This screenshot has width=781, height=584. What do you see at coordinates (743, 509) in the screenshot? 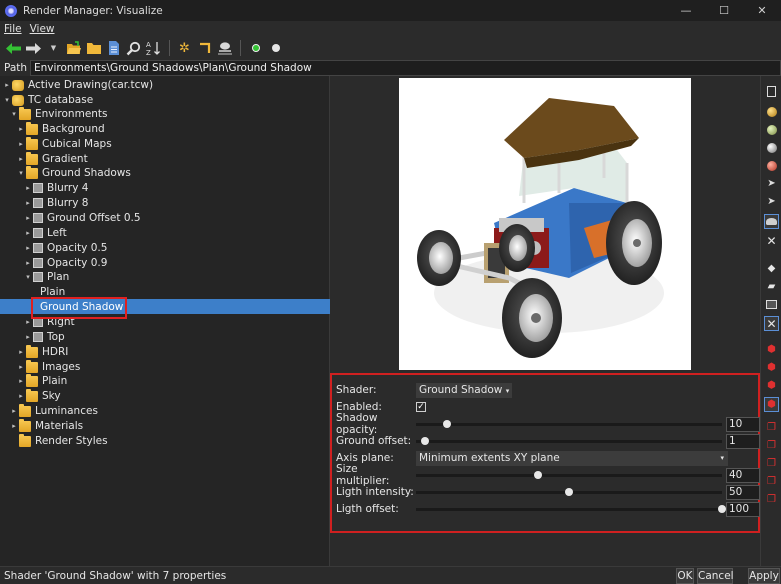
I see `light-offset-input: 100` at bounding box center [743, 509].